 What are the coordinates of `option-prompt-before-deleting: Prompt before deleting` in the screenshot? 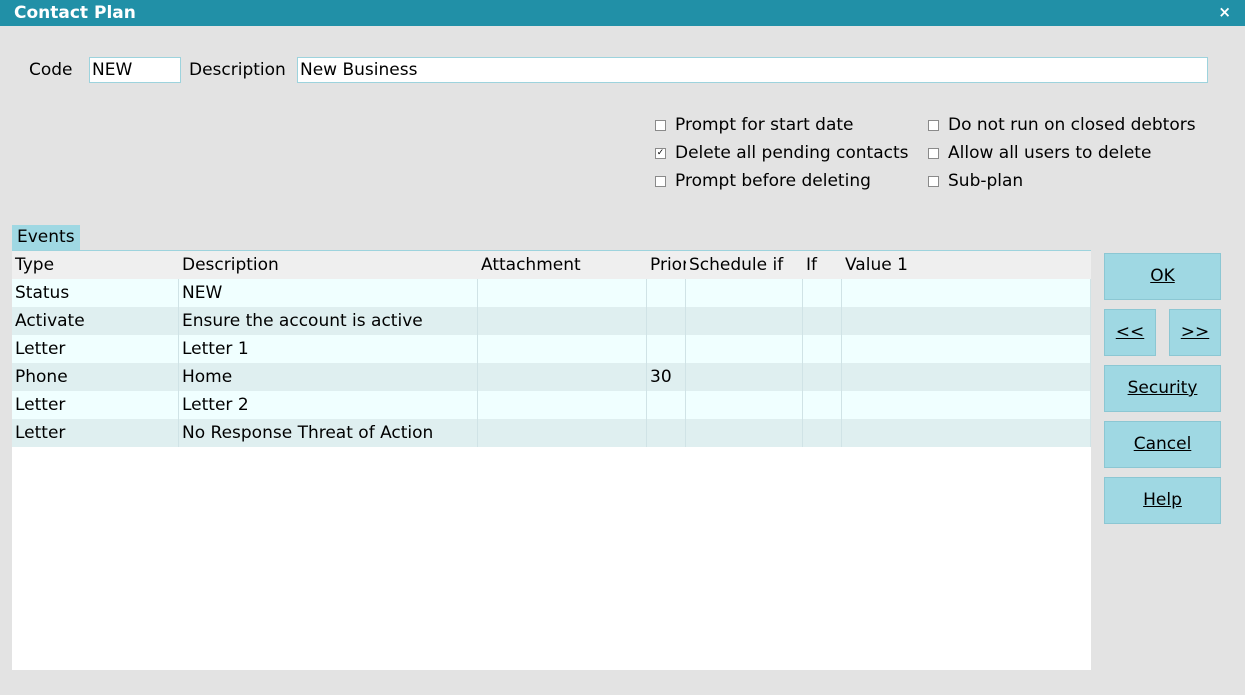 It's located at (763, 181).